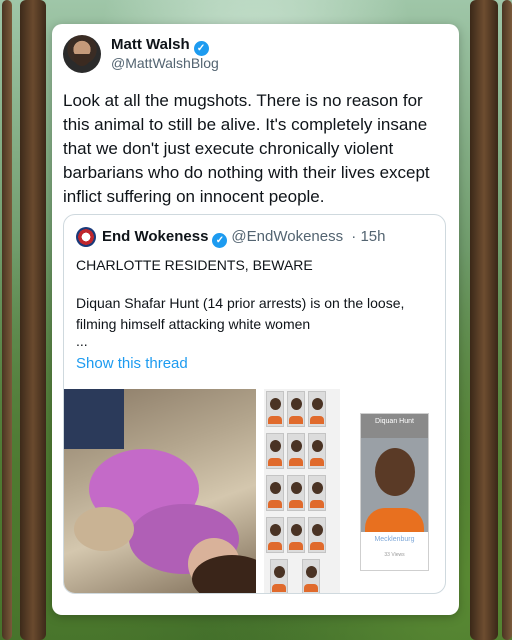 This screenshot has height=640, width=512. What do you see at coordinates (394, 426) in the screenshot?
I see `mugshot-card-name: Diquan Hunt` at bounding box center [394, 426].